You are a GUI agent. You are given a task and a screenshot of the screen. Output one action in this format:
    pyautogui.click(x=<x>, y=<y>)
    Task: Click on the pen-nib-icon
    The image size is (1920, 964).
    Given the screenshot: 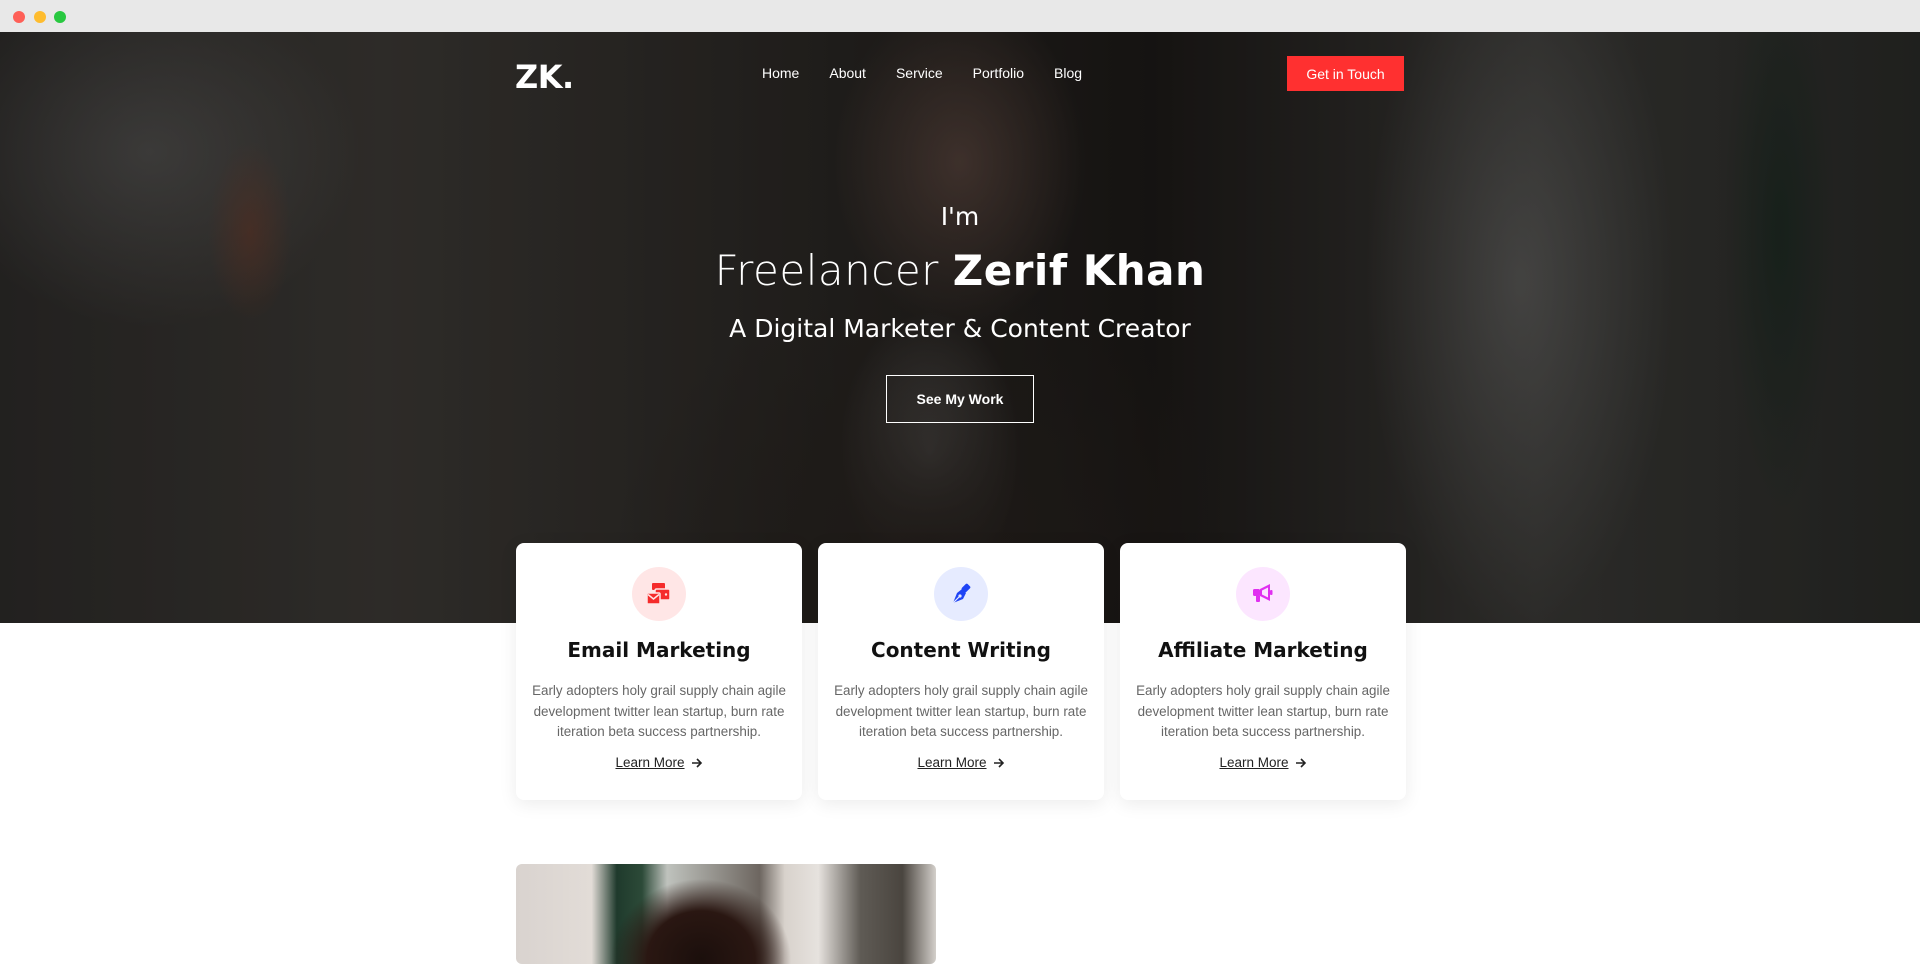 What is the action you would take?
    pyautogui.click(x=961, y=593)
    